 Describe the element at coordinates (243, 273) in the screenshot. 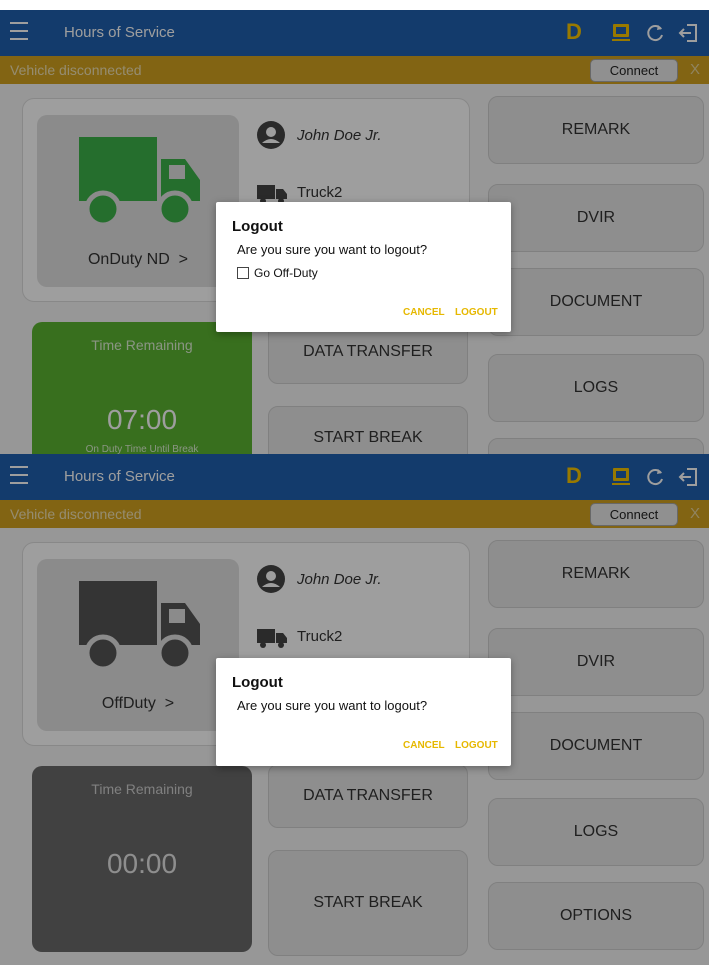

I see `checkbox-box` at that location.